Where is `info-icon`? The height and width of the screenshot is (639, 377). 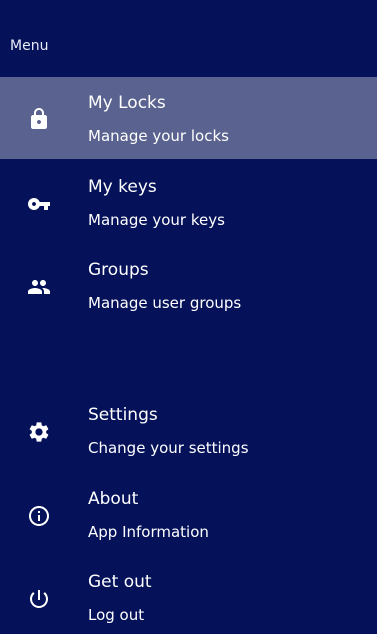 info-icon is located at coordinates (39, 516).